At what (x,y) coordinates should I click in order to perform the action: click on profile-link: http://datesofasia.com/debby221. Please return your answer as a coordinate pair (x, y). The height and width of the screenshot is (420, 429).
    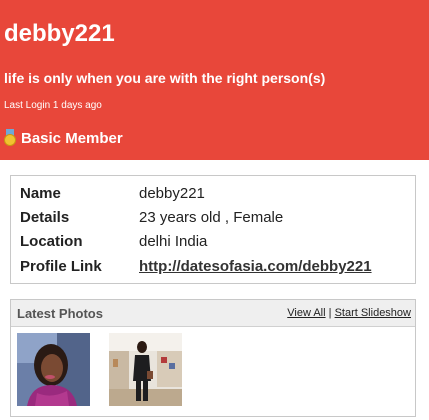
    Looking at the image, I should click on (255, 266).